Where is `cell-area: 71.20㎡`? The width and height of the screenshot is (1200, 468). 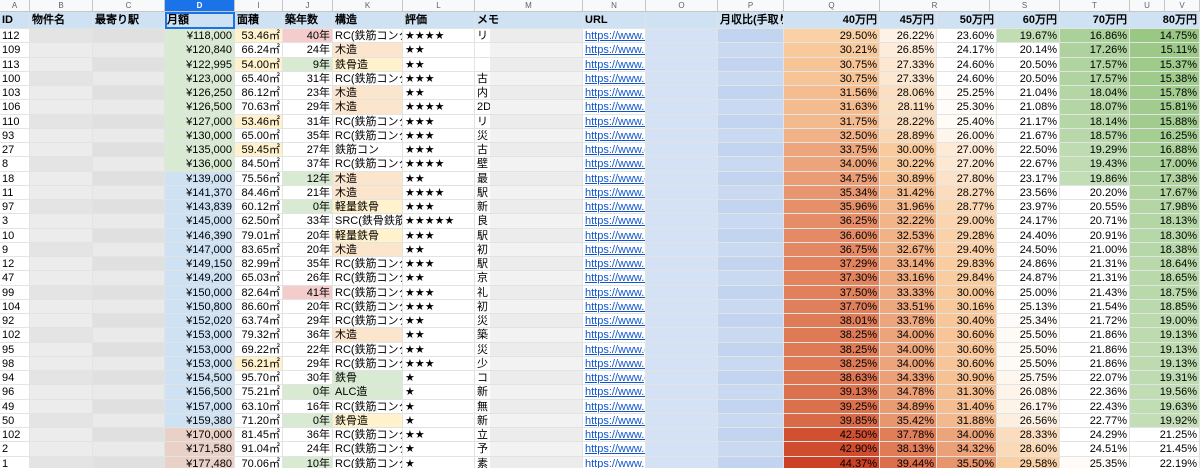
cell-area: 71.20㎡ is located at coordinates (259, 420).